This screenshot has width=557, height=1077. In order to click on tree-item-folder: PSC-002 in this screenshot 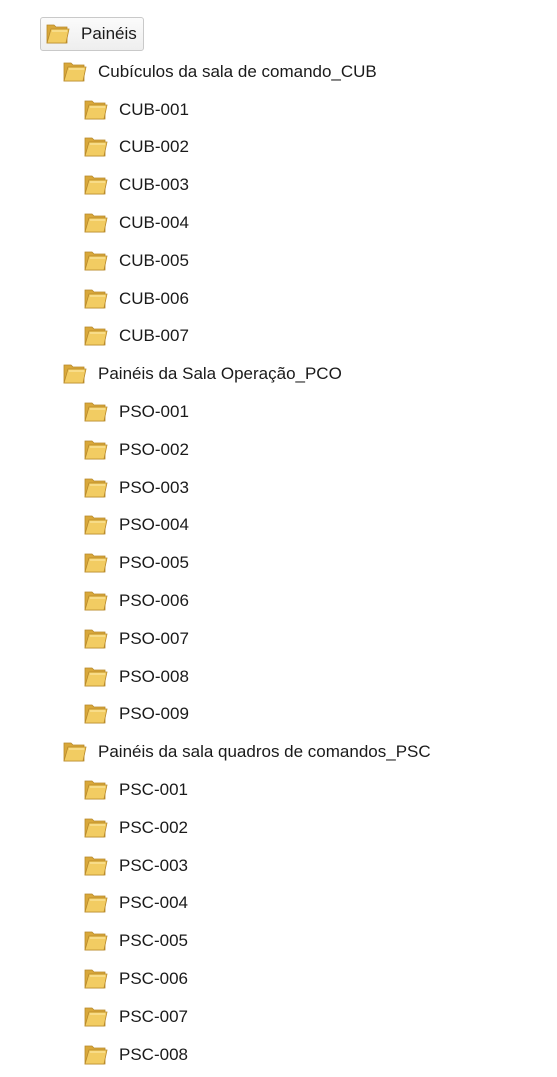, I will do `click(135, 828)`.